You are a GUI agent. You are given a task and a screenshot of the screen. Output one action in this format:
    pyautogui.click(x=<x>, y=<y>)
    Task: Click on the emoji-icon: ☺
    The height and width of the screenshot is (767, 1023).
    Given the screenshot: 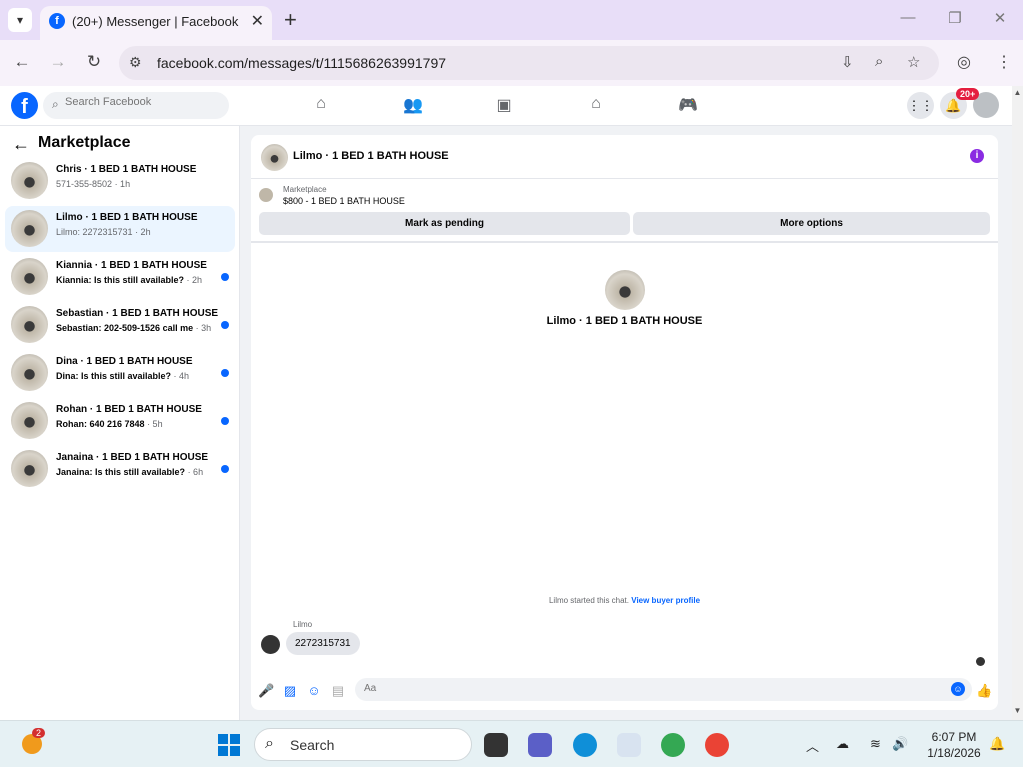 What is the action you would take?
    pyautogui.click(x=958, y=689)
    